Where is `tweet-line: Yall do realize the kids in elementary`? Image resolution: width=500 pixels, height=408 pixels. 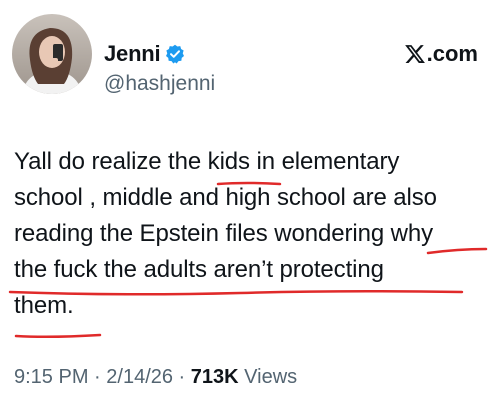
tweet-line: Yall do realize the kids in elementary is located at coordinates (207, 161).